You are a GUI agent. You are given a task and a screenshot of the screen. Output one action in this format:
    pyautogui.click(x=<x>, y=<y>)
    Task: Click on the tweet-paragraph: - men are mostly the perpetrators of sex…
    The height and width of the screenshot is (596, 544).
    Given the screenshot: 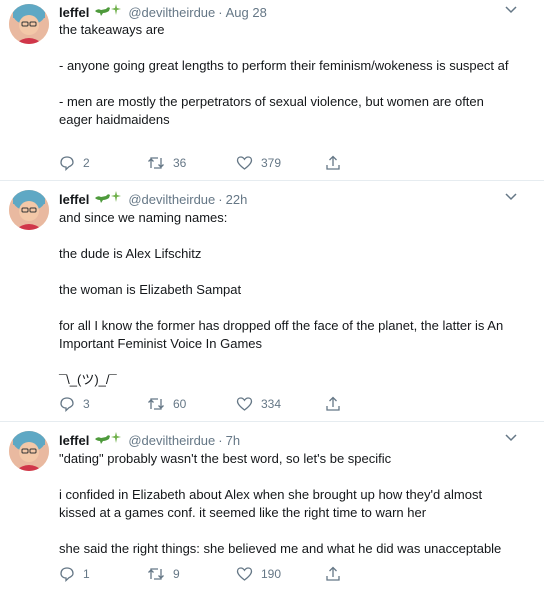 What is the action you would take?
    pyautogui.click(x=273, y=110)
    